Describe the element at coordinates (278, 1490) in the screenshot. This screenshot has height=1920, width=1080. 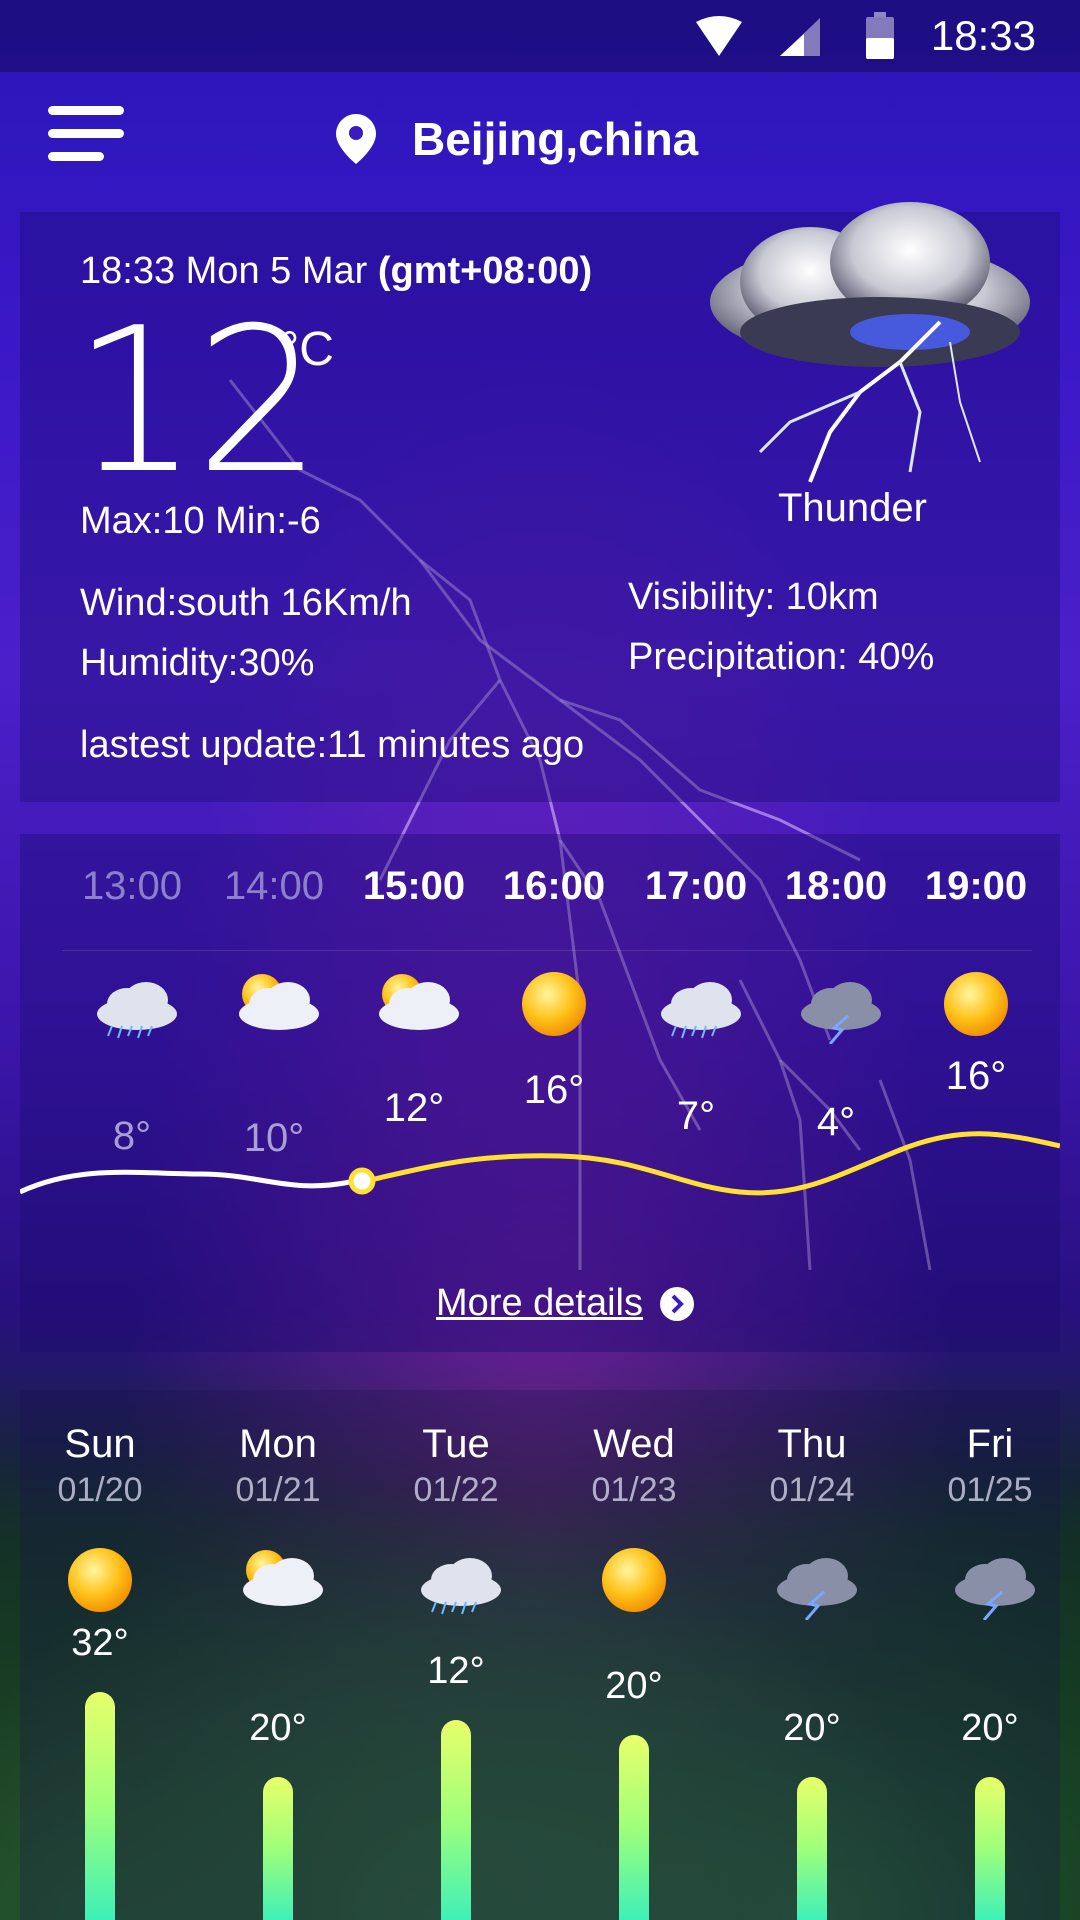
I see `day-date: 01/21` at that location.